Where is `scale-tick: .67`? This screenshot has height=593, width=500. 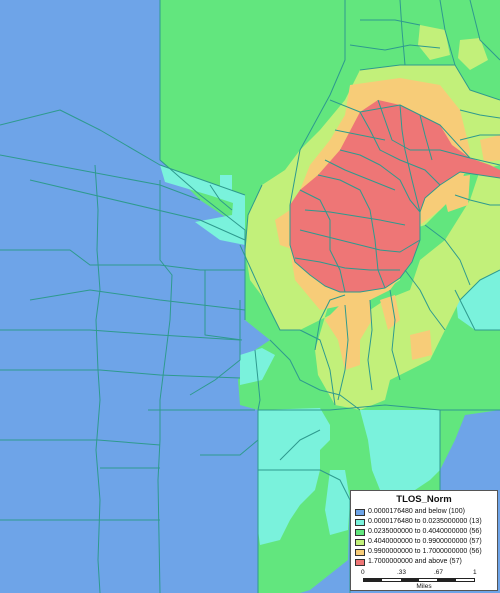 scale-tick: .67 is located at coordinates (439, 572).